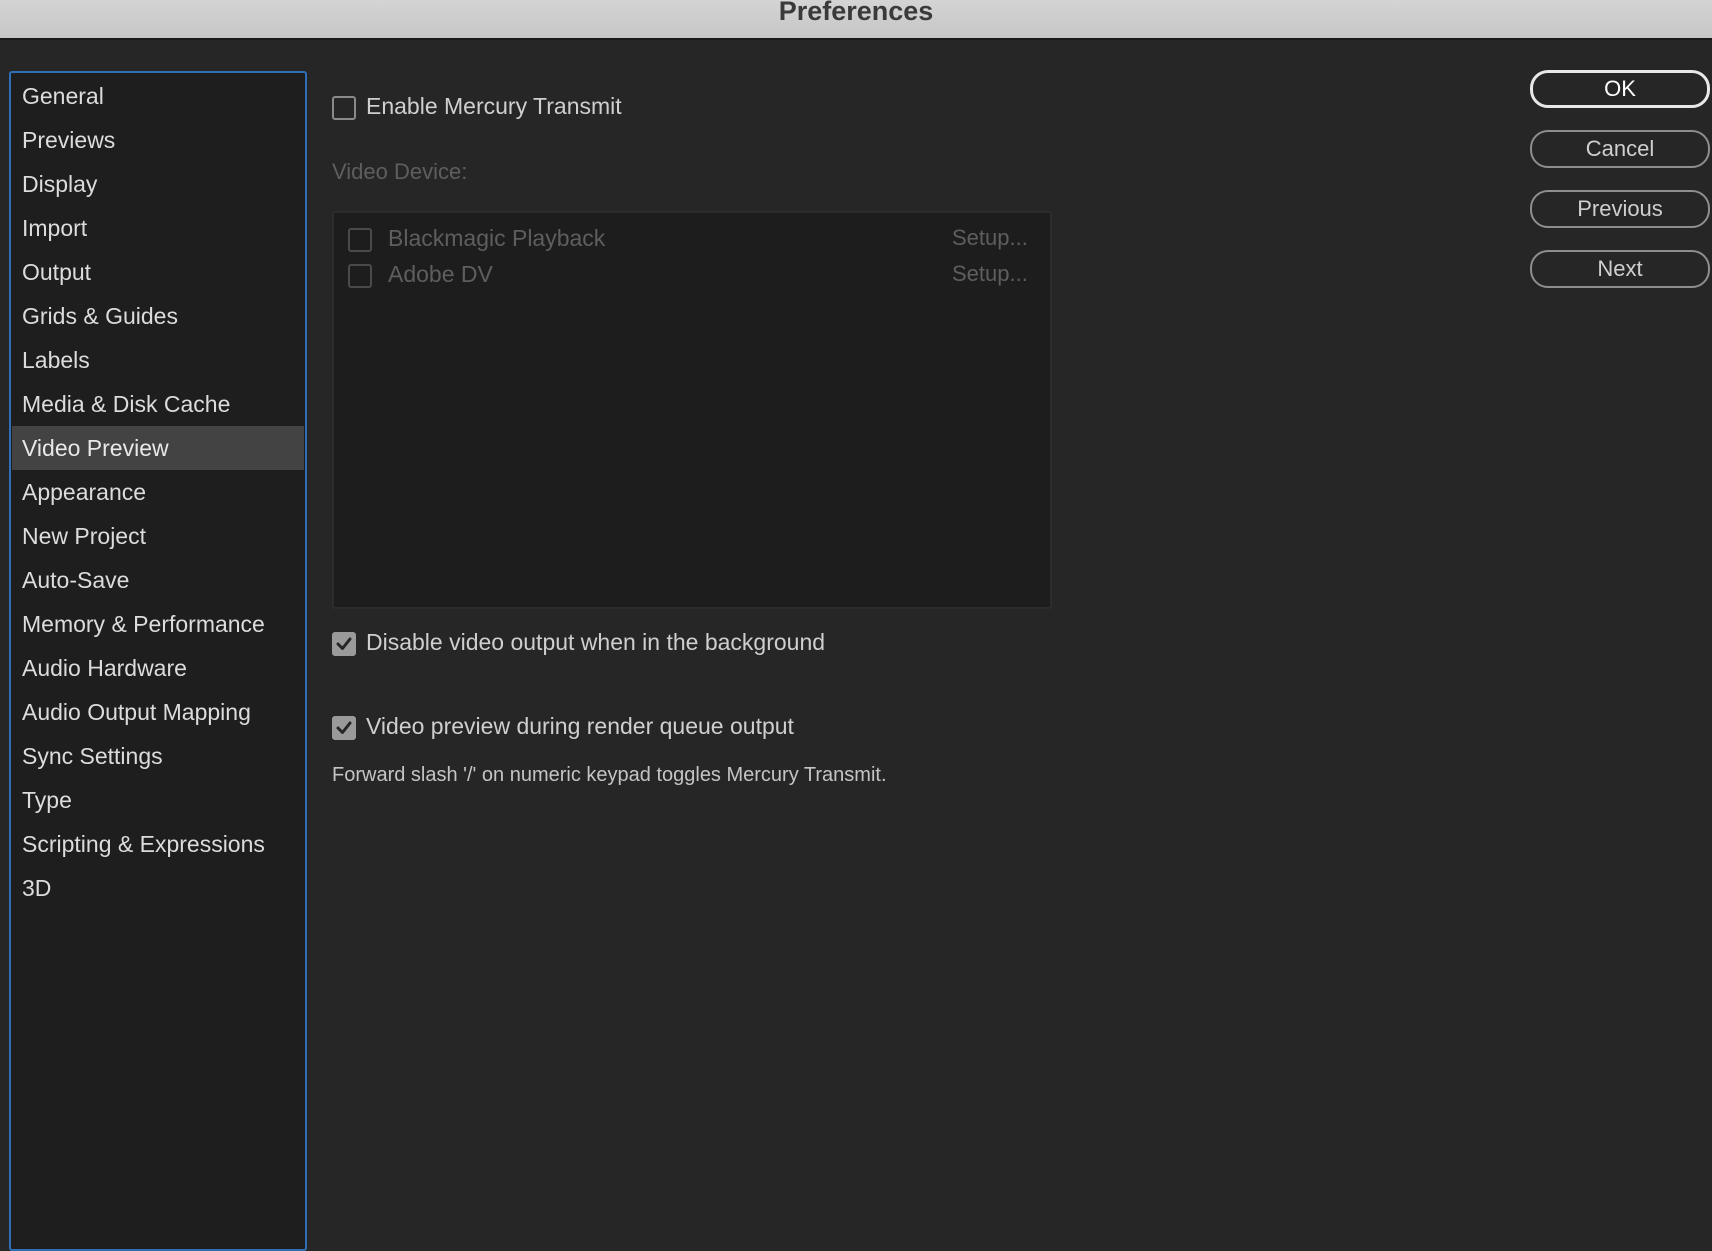 The height and width of the screenshot is (1251, 1712). I want to click on sidebar-item-video-preview: Video Preview, so click(158, 448).